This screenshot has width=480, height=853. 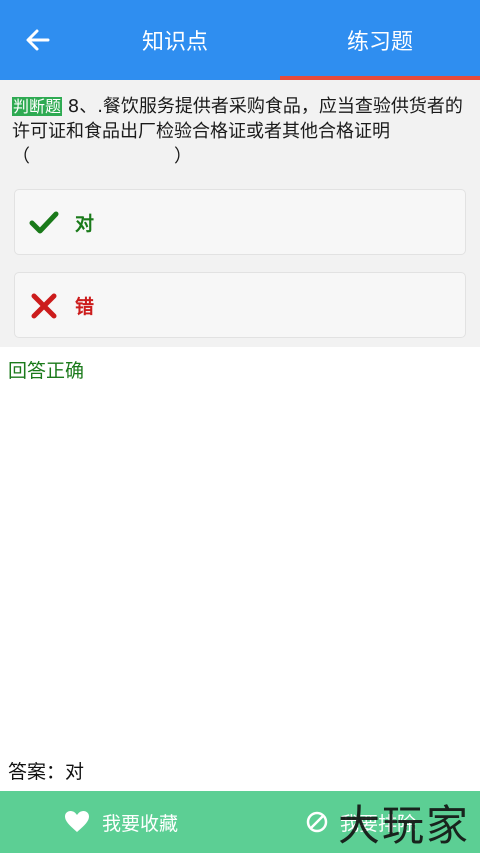 I want to click on cross-icon, so click(x=44, y=306).